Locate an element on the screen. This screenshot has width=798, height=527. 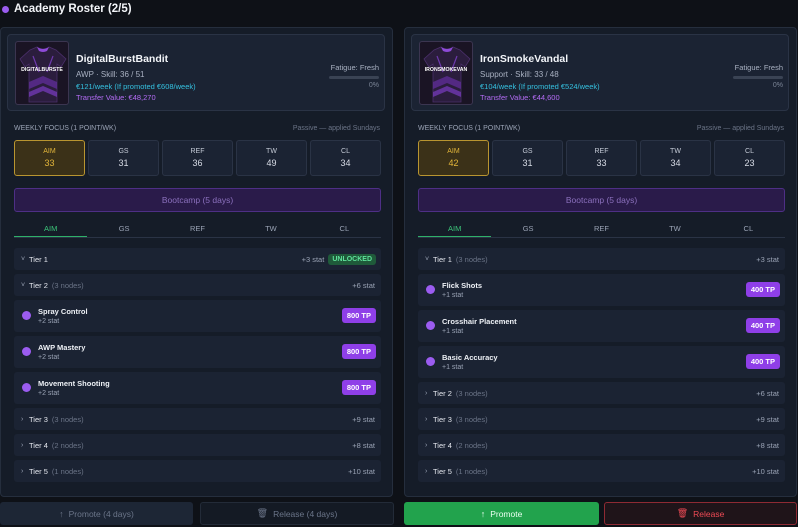
focus-stat-ref: REF 36 is located at coordinates (197, 158).